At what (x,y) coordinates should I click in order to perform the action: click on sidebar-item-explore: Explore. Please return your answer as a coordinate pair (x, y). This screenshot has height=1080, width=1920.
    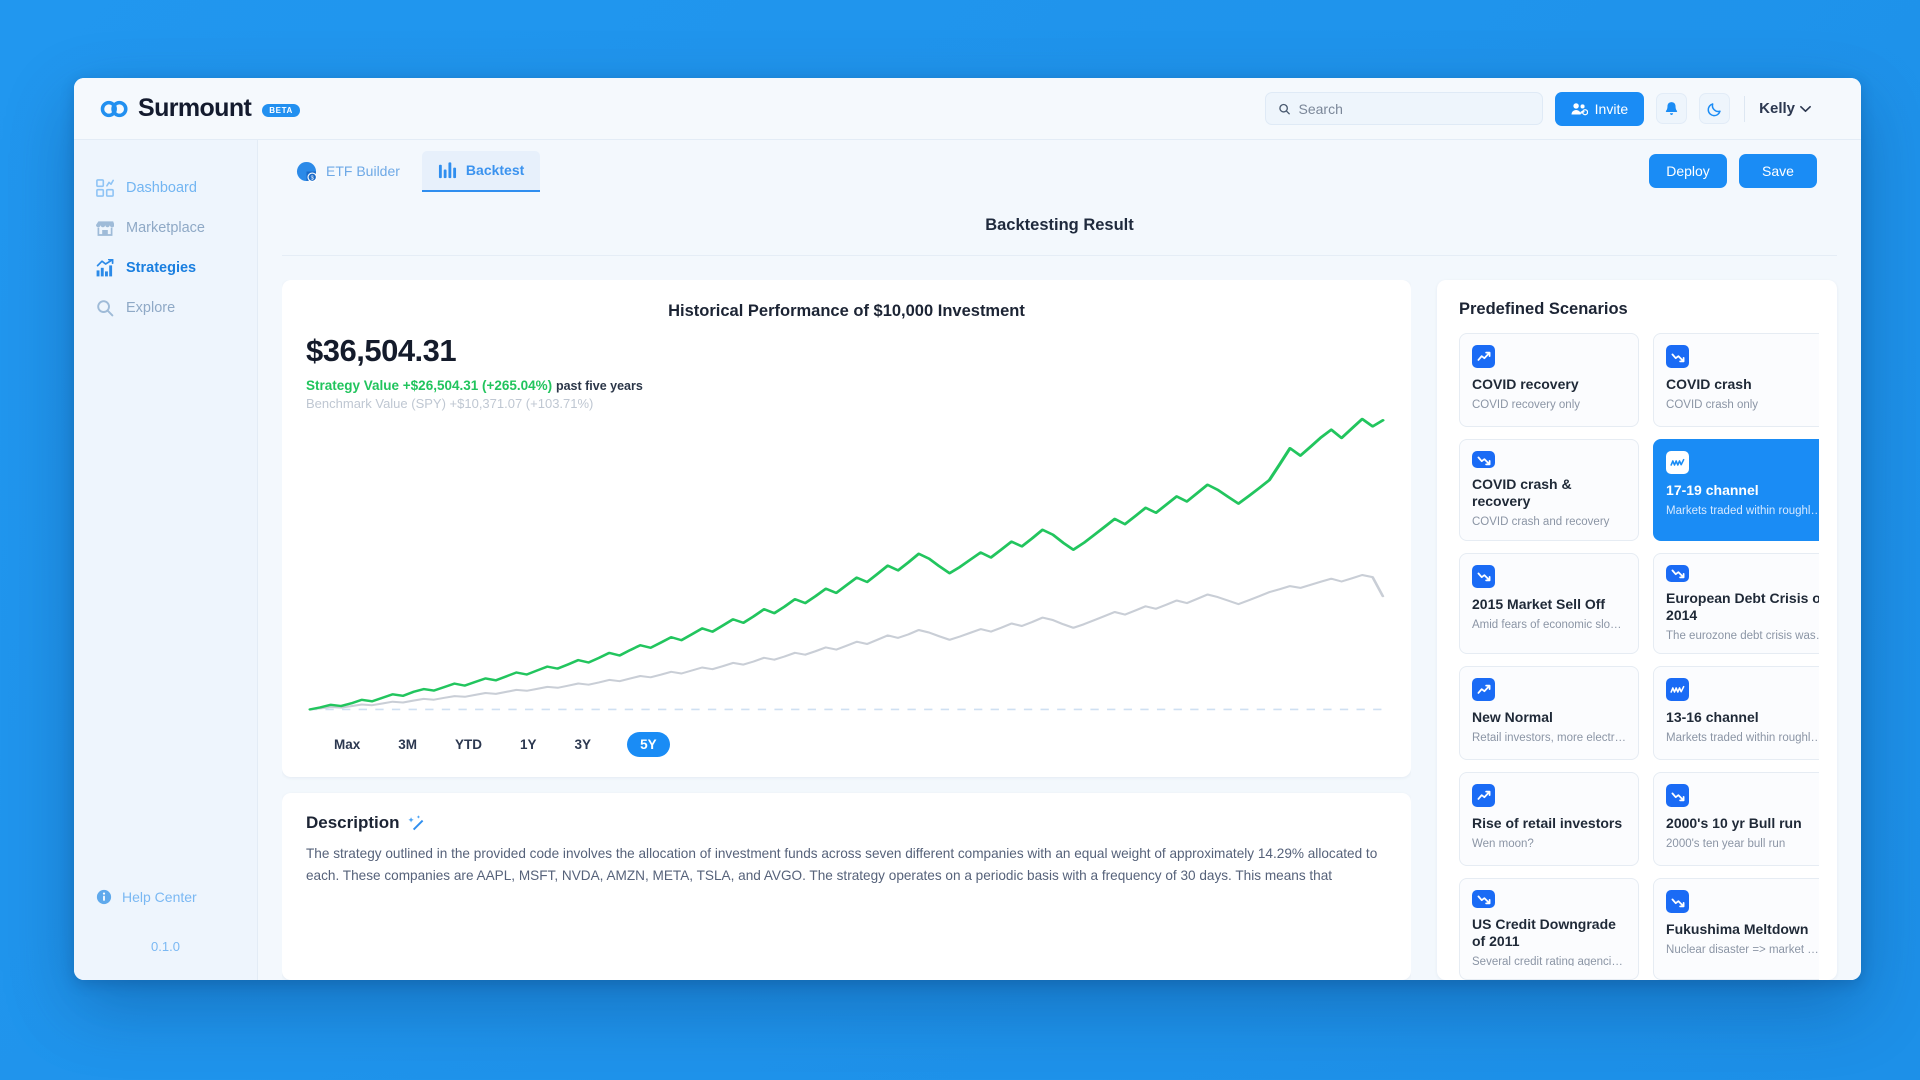
    Looking at the image, I should click on (165, 308).